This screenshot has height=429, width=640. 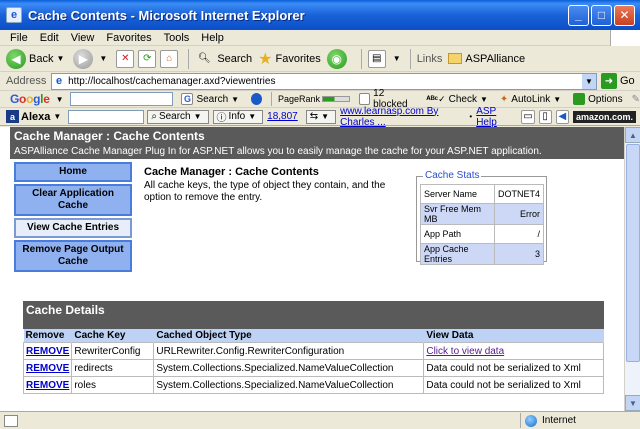 I want to click on stats-label: Svr Free Mem MB, so click(x=457, y=214).